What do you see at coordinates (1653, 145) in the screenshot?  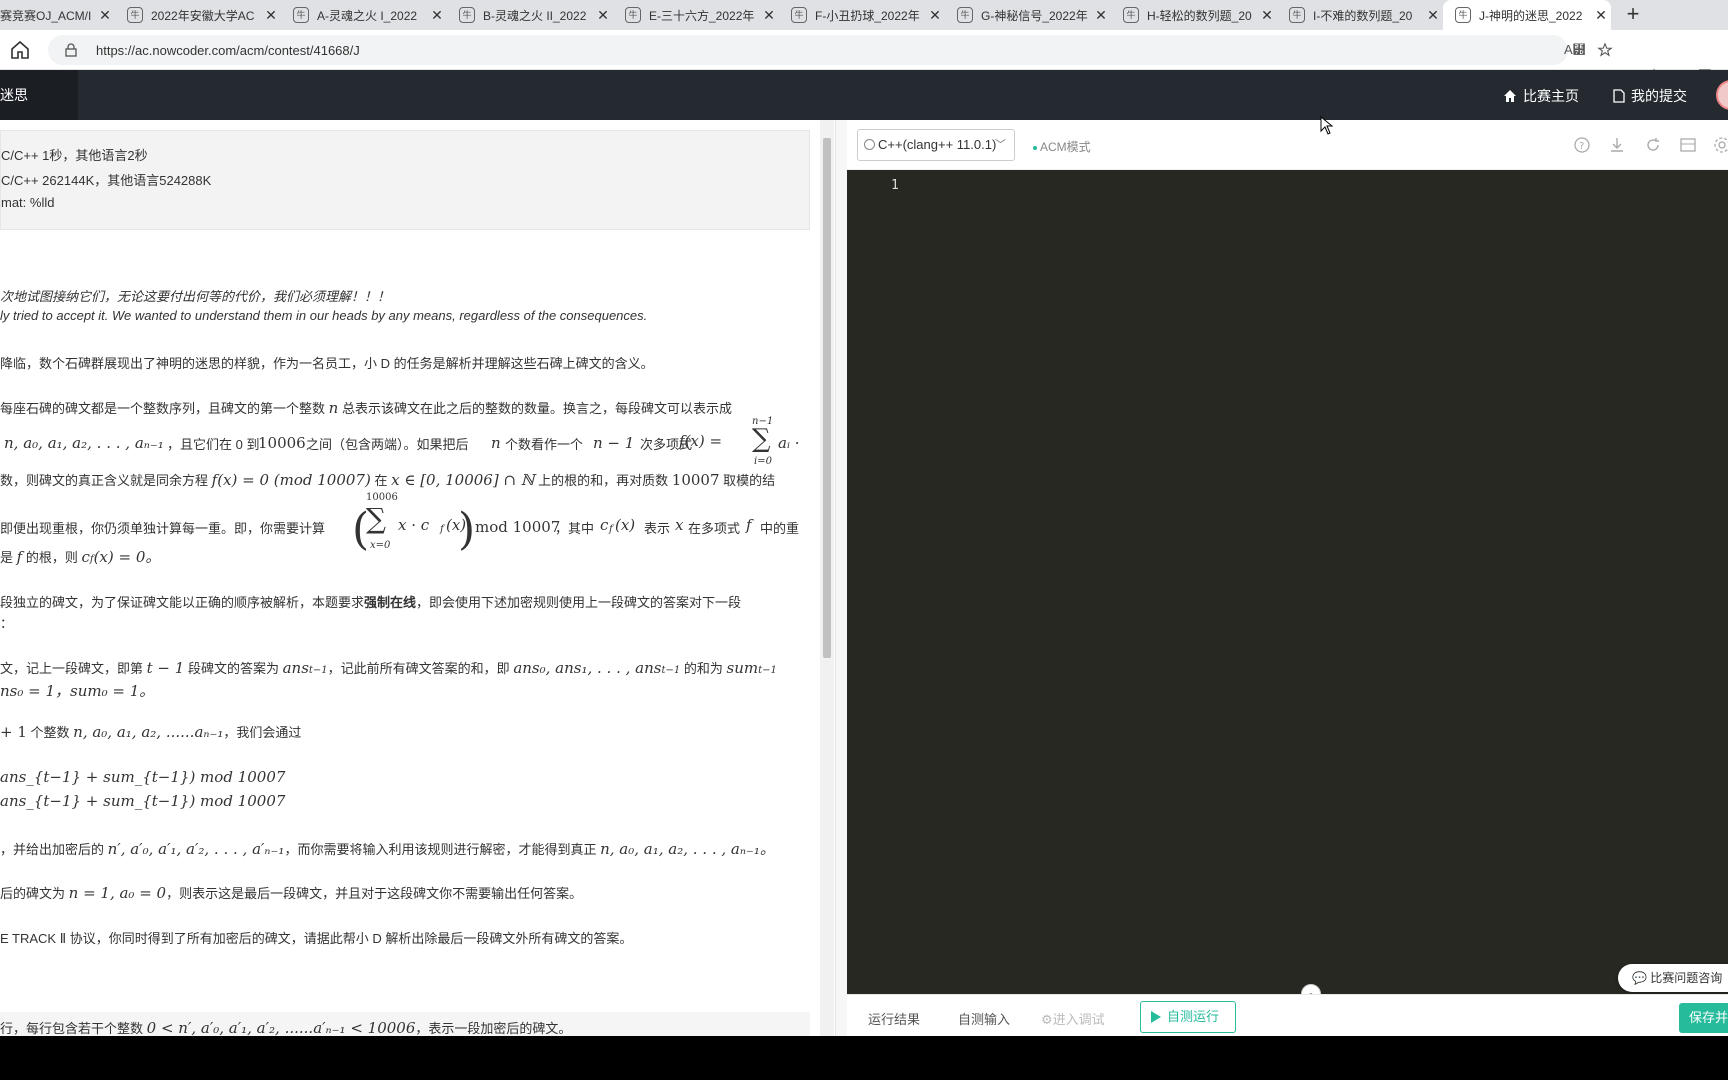 I see `refresh-icon` at bounding box center [1653, 145].